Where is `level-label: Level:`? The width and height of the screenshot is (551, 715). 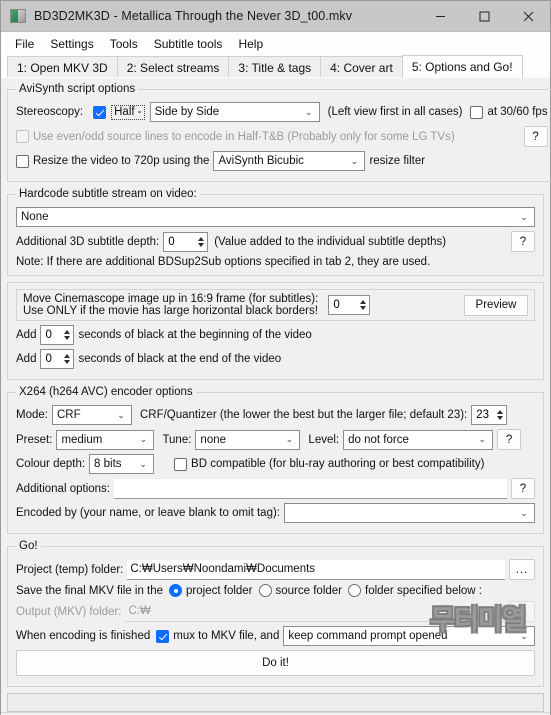 level-label: Level: is located at coordinates (324, 439).